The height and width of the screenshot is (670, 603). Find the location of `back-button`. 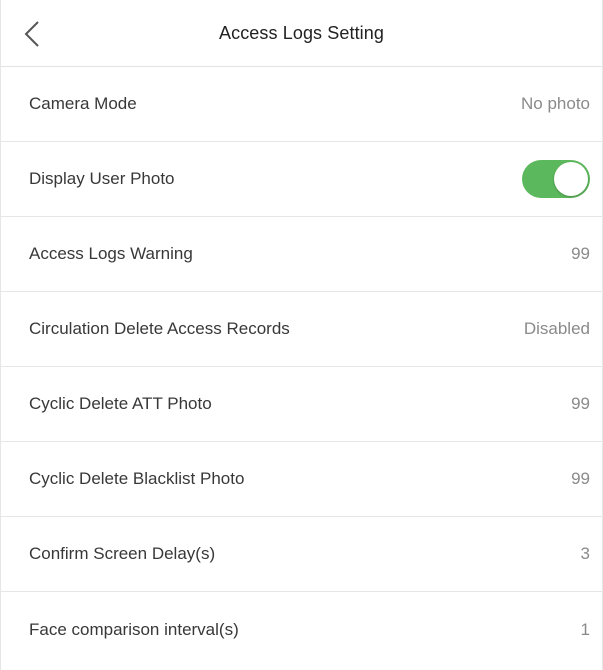

back-button is located at coordinates (32, 34).